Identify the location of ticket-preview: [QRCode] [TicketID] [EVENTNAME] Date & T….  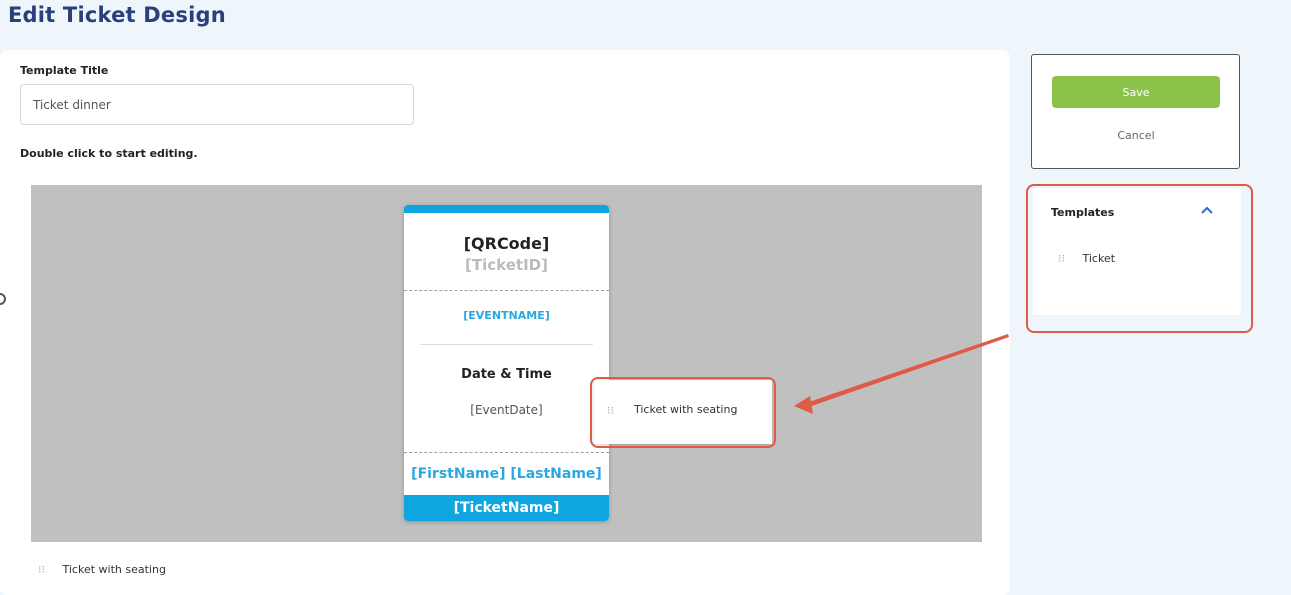
(506, 363).